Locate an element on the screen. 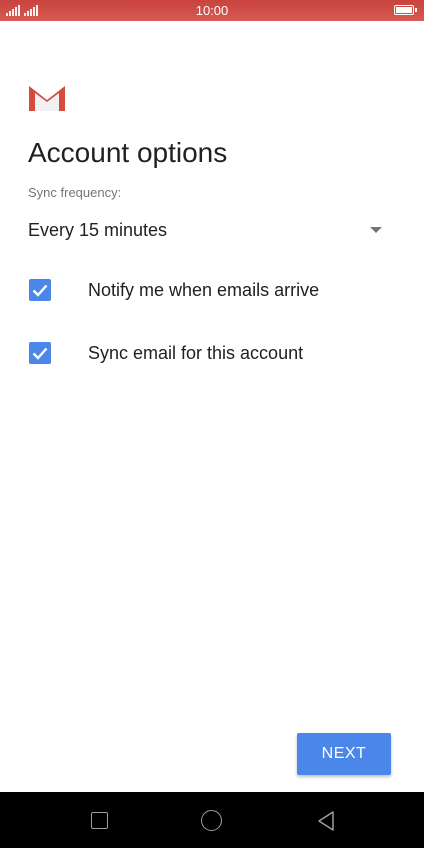 This screenshot has width=424, height=848. home-icon is located at coordinates (211, 820).